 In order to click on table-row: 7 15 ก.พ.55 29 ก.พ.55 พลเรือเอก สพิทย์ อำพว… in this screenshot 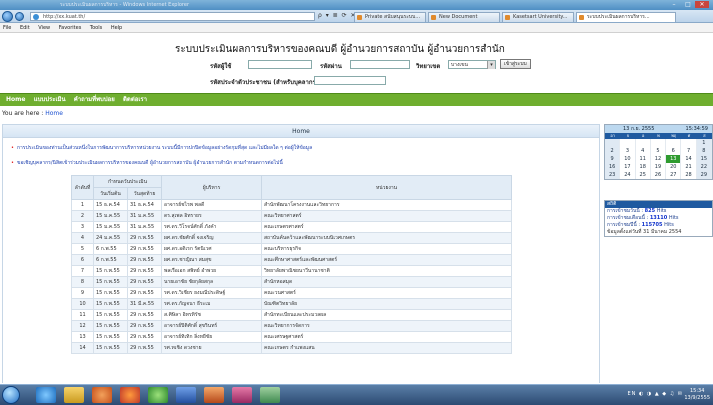, I will do `click(291, 271)`.